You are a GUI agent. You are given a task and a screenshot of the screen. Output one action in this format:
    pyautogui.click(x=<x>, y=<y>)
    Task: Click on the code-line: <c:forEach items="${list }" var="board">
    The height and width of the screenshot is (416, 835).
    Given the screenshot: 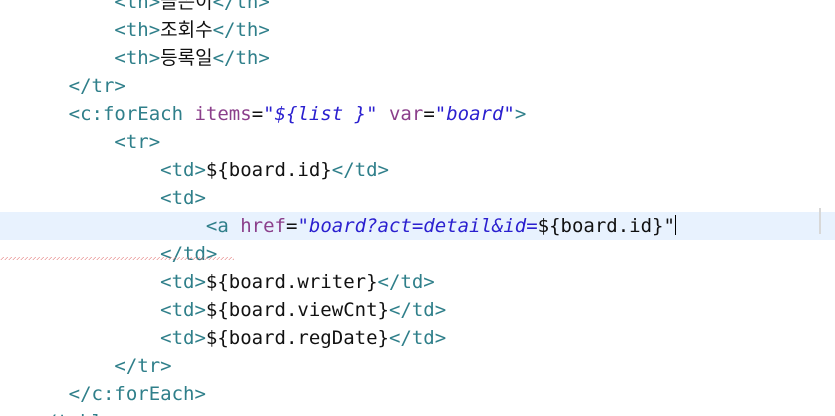 What is the action you would take?
    pyautogui.click(x=417, y=114)
    